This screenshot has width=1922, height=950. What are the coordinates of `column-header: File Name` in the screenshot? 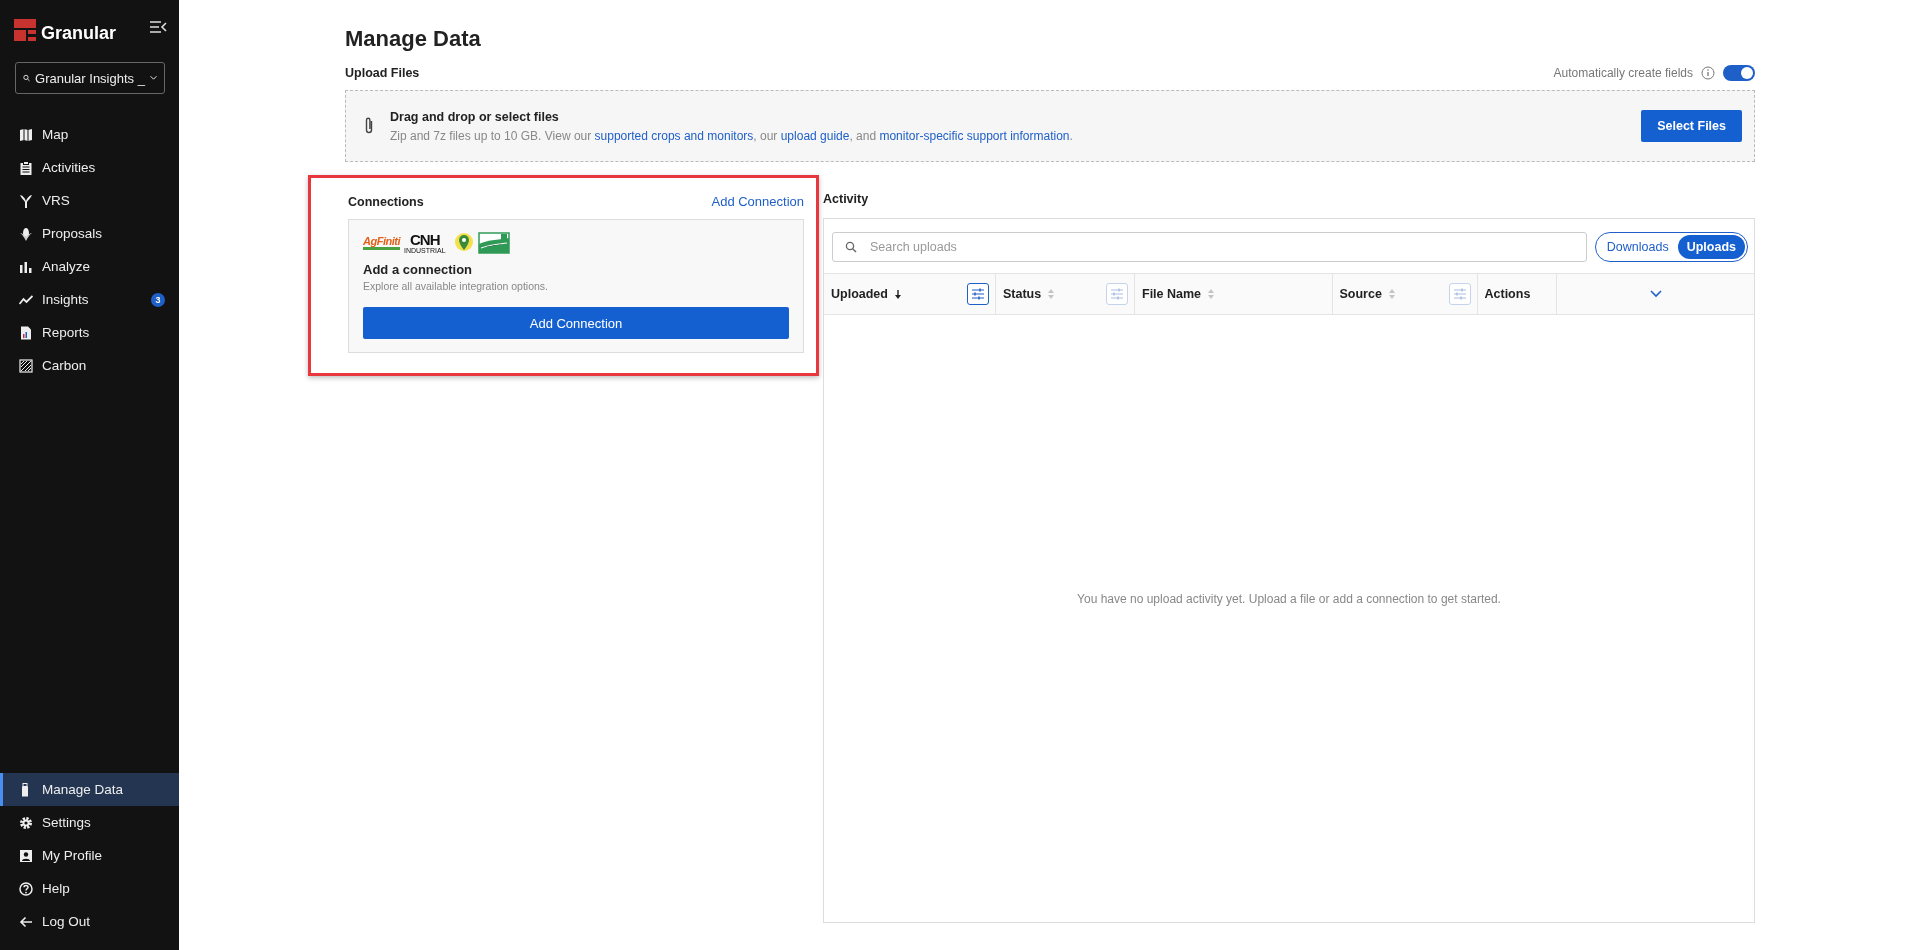 It's located at (1172, 294).